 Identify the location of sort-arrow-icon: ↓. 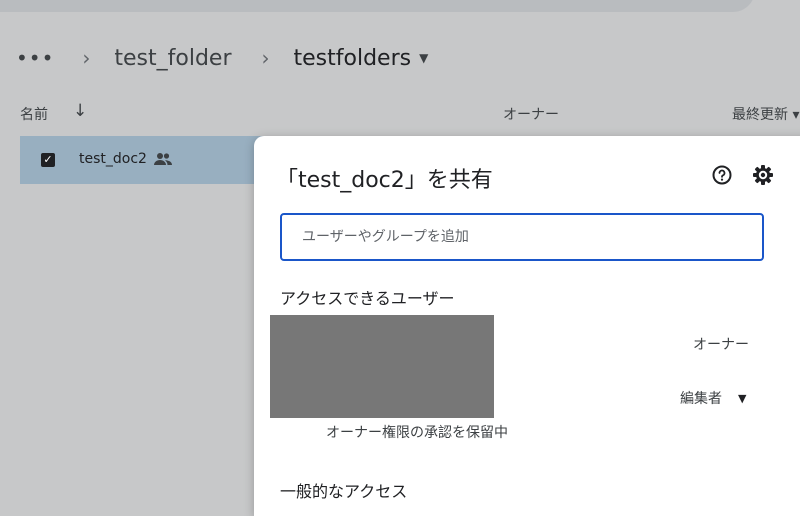
(80, 111).